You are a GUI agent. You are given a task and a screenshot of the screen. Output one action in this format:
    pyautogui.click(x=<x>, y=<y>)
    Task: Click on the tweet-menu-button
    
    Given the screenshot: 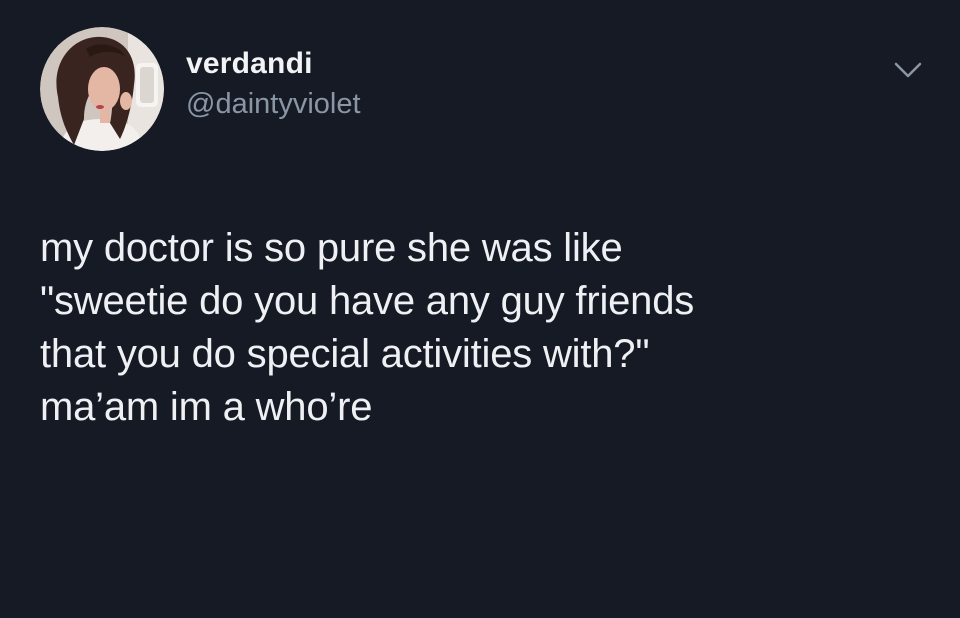 What is the action you would take?
    pyautogui.click(x=908, y=70)
    